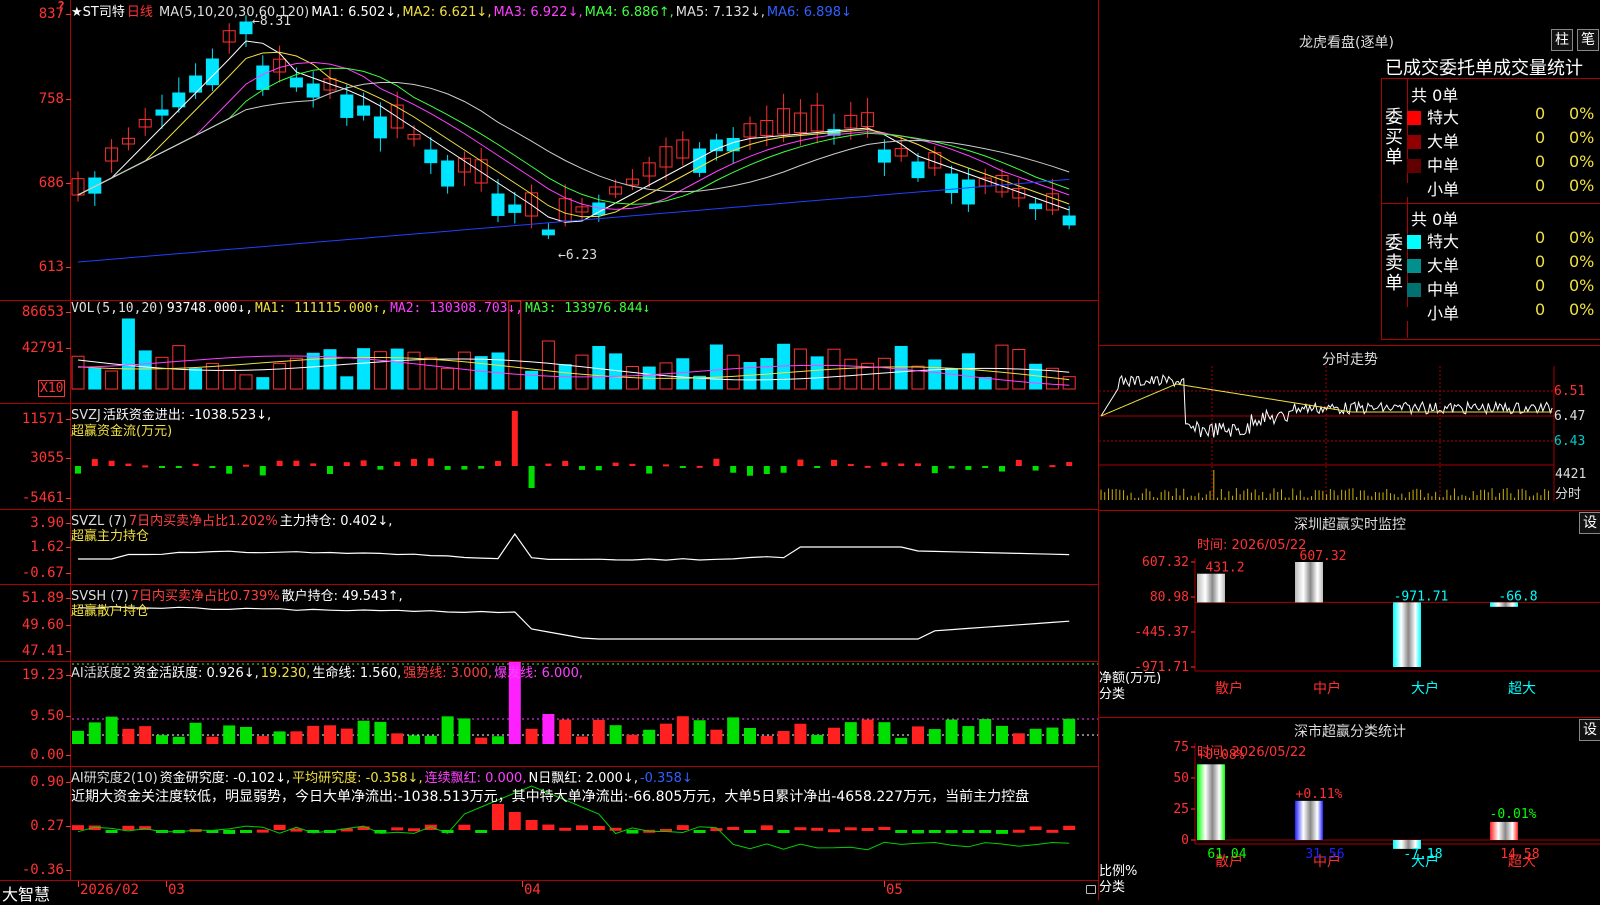  Describe the element at coordinates (1562, 40) in the screenshot. I see `column-mode-button: 柱` at that location.